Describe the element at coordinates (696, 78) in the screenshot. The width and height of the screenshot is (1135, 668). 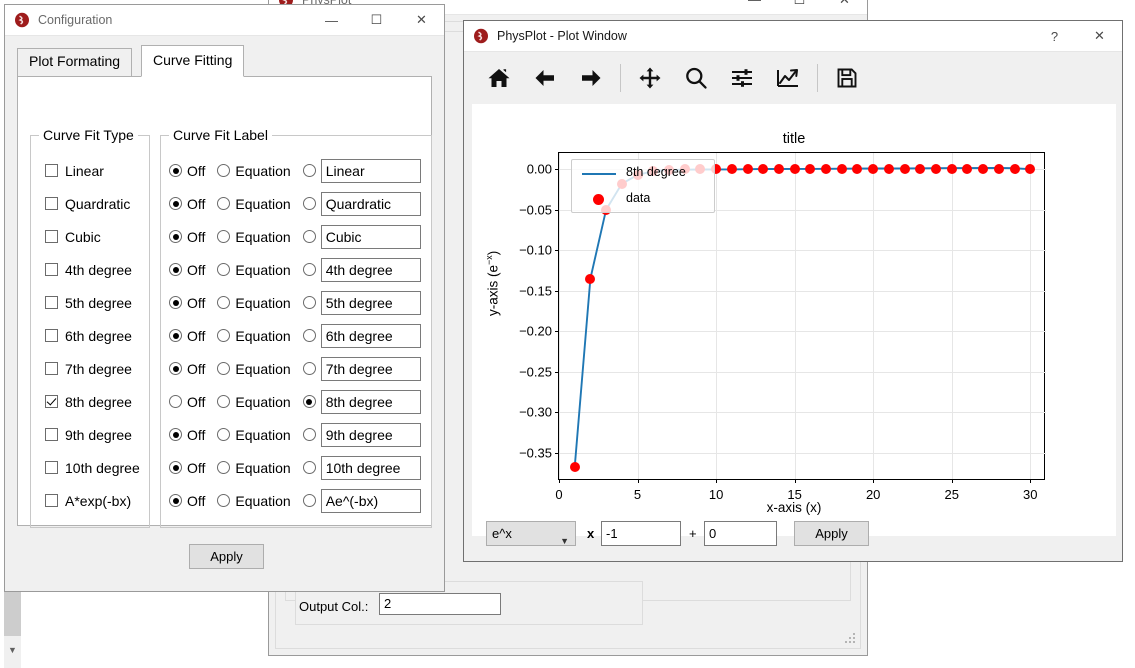
I see `zoom-magnifier-icon` at that location.